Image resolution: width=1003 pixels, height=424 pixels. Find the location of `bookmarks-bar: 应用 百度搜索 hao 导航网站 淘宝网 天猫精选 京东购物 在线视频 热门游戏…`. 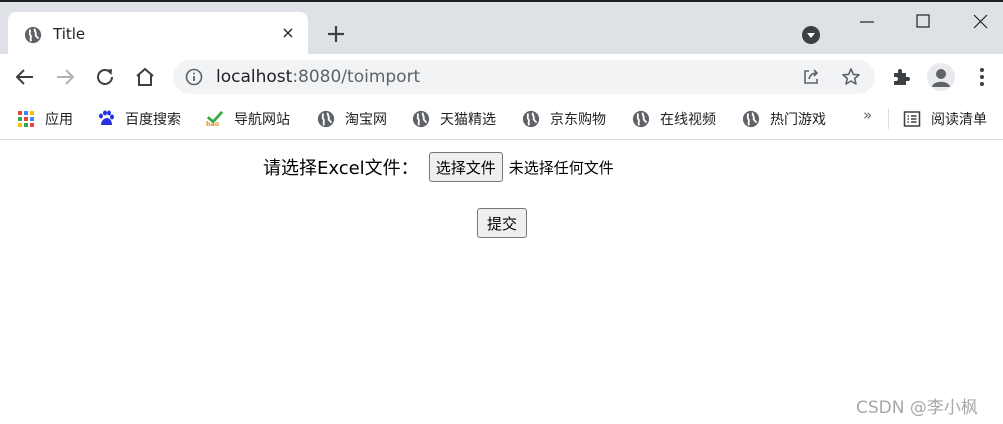

bookmarks-bar: 应用 百度搜索 hao 导航网站 淘宝网 天猫精选 京东购物 在线视频 热门游戏… is located at coordinates (501, 120).